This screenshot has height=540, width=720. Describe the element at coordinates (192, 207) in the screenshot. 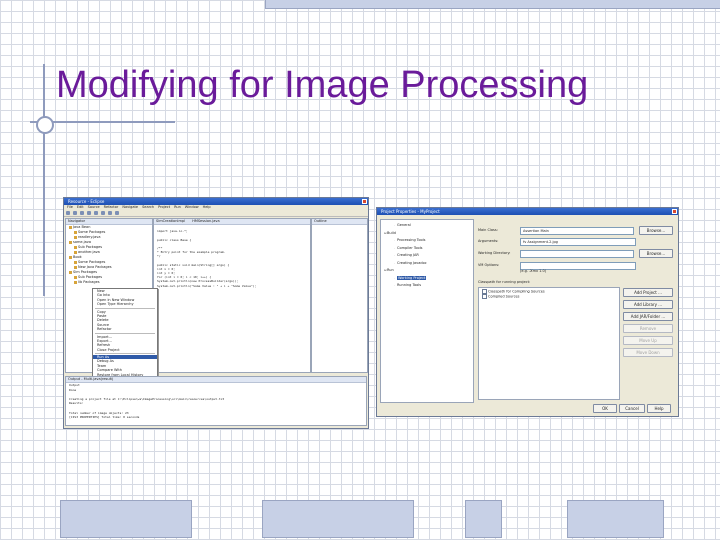

I see `menu-item: Window` at that location.